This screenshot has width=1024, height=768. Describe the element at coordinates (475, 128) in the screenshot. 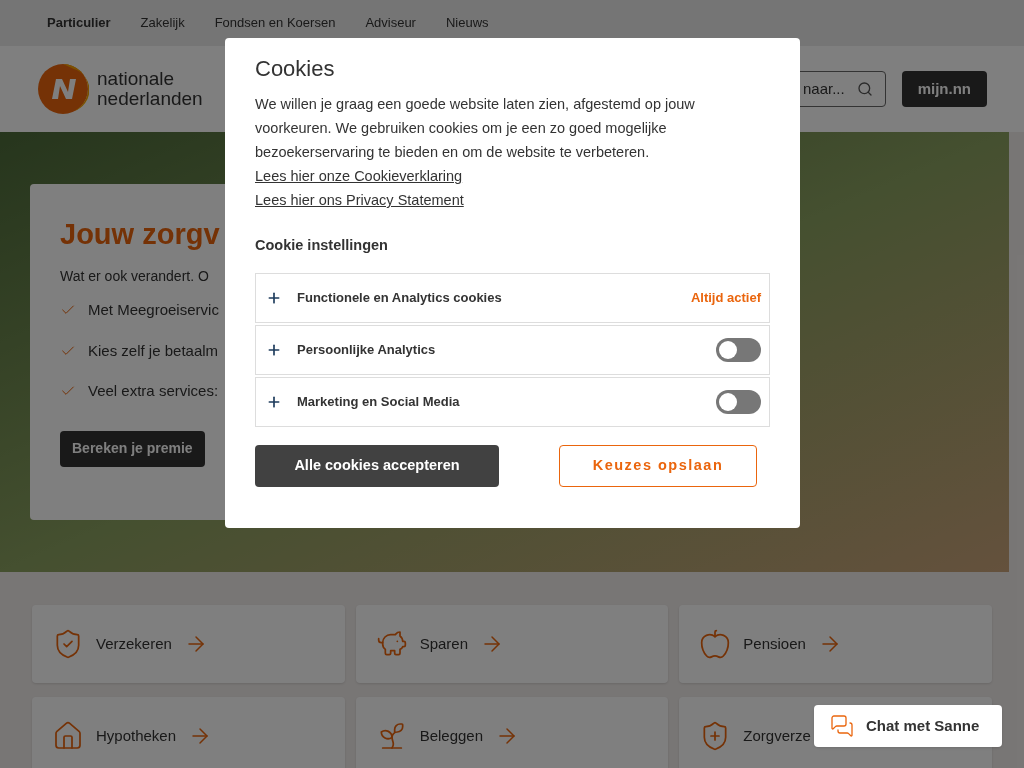

I see `dialog-text: We willen je graag een goede website laten zien, afgestemd op jouw voorkeuren. We gebruiken cookies om je een zo goed mogelijke bezoekerservaring te bieden en om de website te verbeteren.` at that location.